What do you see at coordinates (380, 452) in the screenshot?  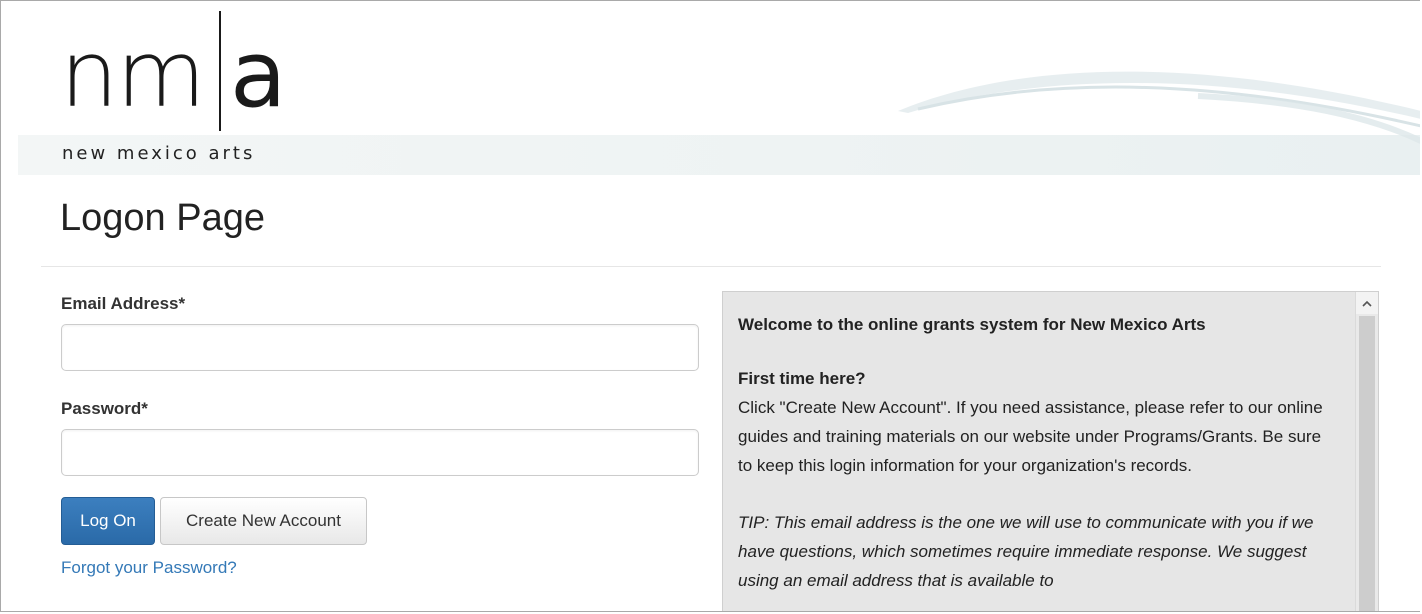 I see `password-input` at bounding box center [380, 452].